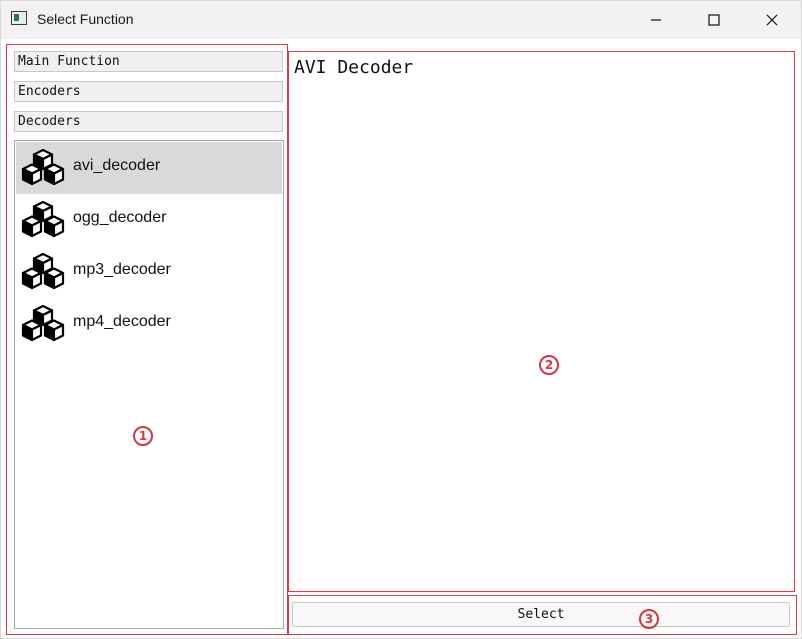 This screenshot has width=802, height=639. Describe the element at coordinates (549, 365) in the screenshot. I see `annotation-badge-2: 2` at that location.